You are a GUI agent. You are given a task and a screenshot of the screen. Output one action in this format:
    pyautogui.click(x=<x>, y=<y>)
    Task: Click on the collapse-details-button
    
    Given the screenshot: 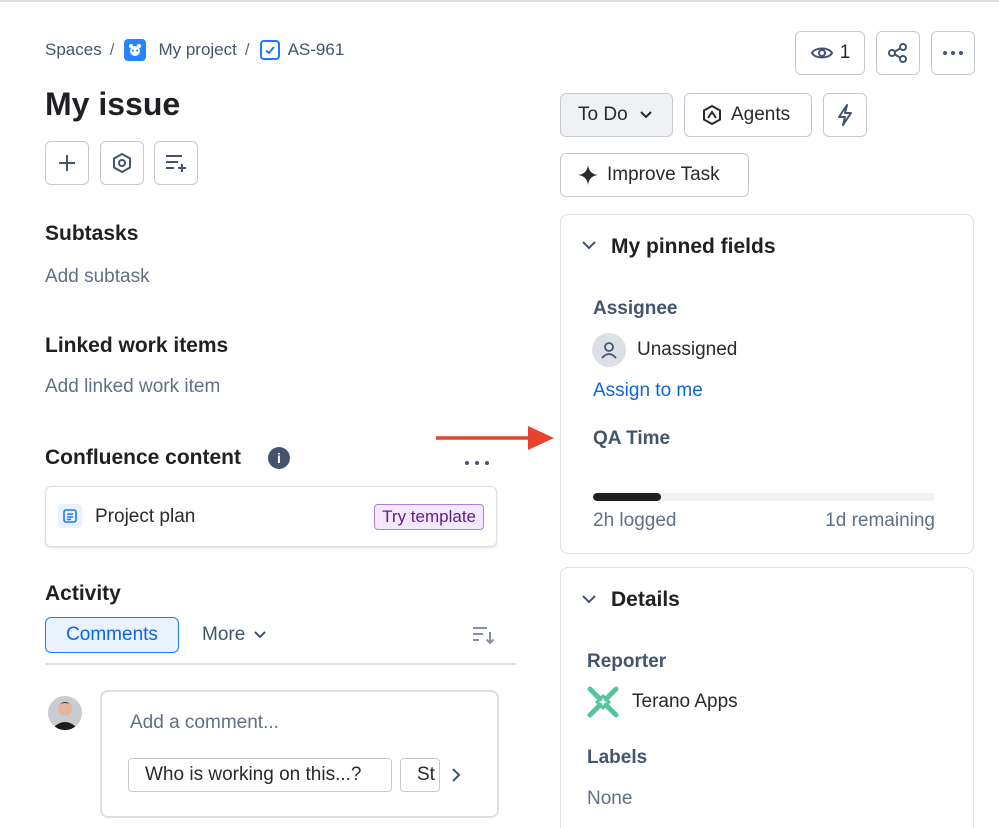 What is the action you would take?
    pyautogui.click(x=589, y=601)
    